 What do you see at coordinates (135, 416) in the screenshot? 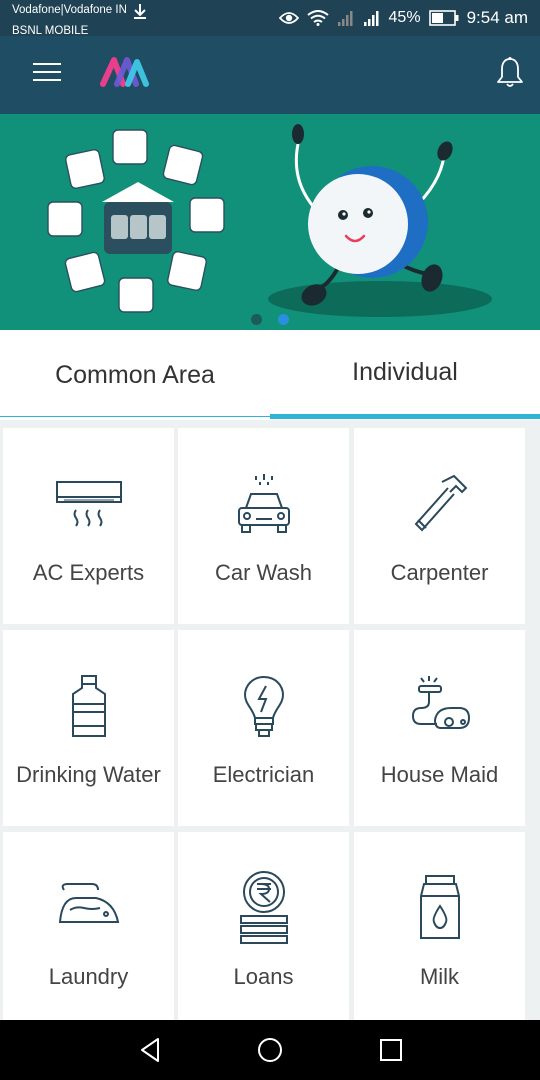
I see `tab-divider` at bounding box center [135, 416].